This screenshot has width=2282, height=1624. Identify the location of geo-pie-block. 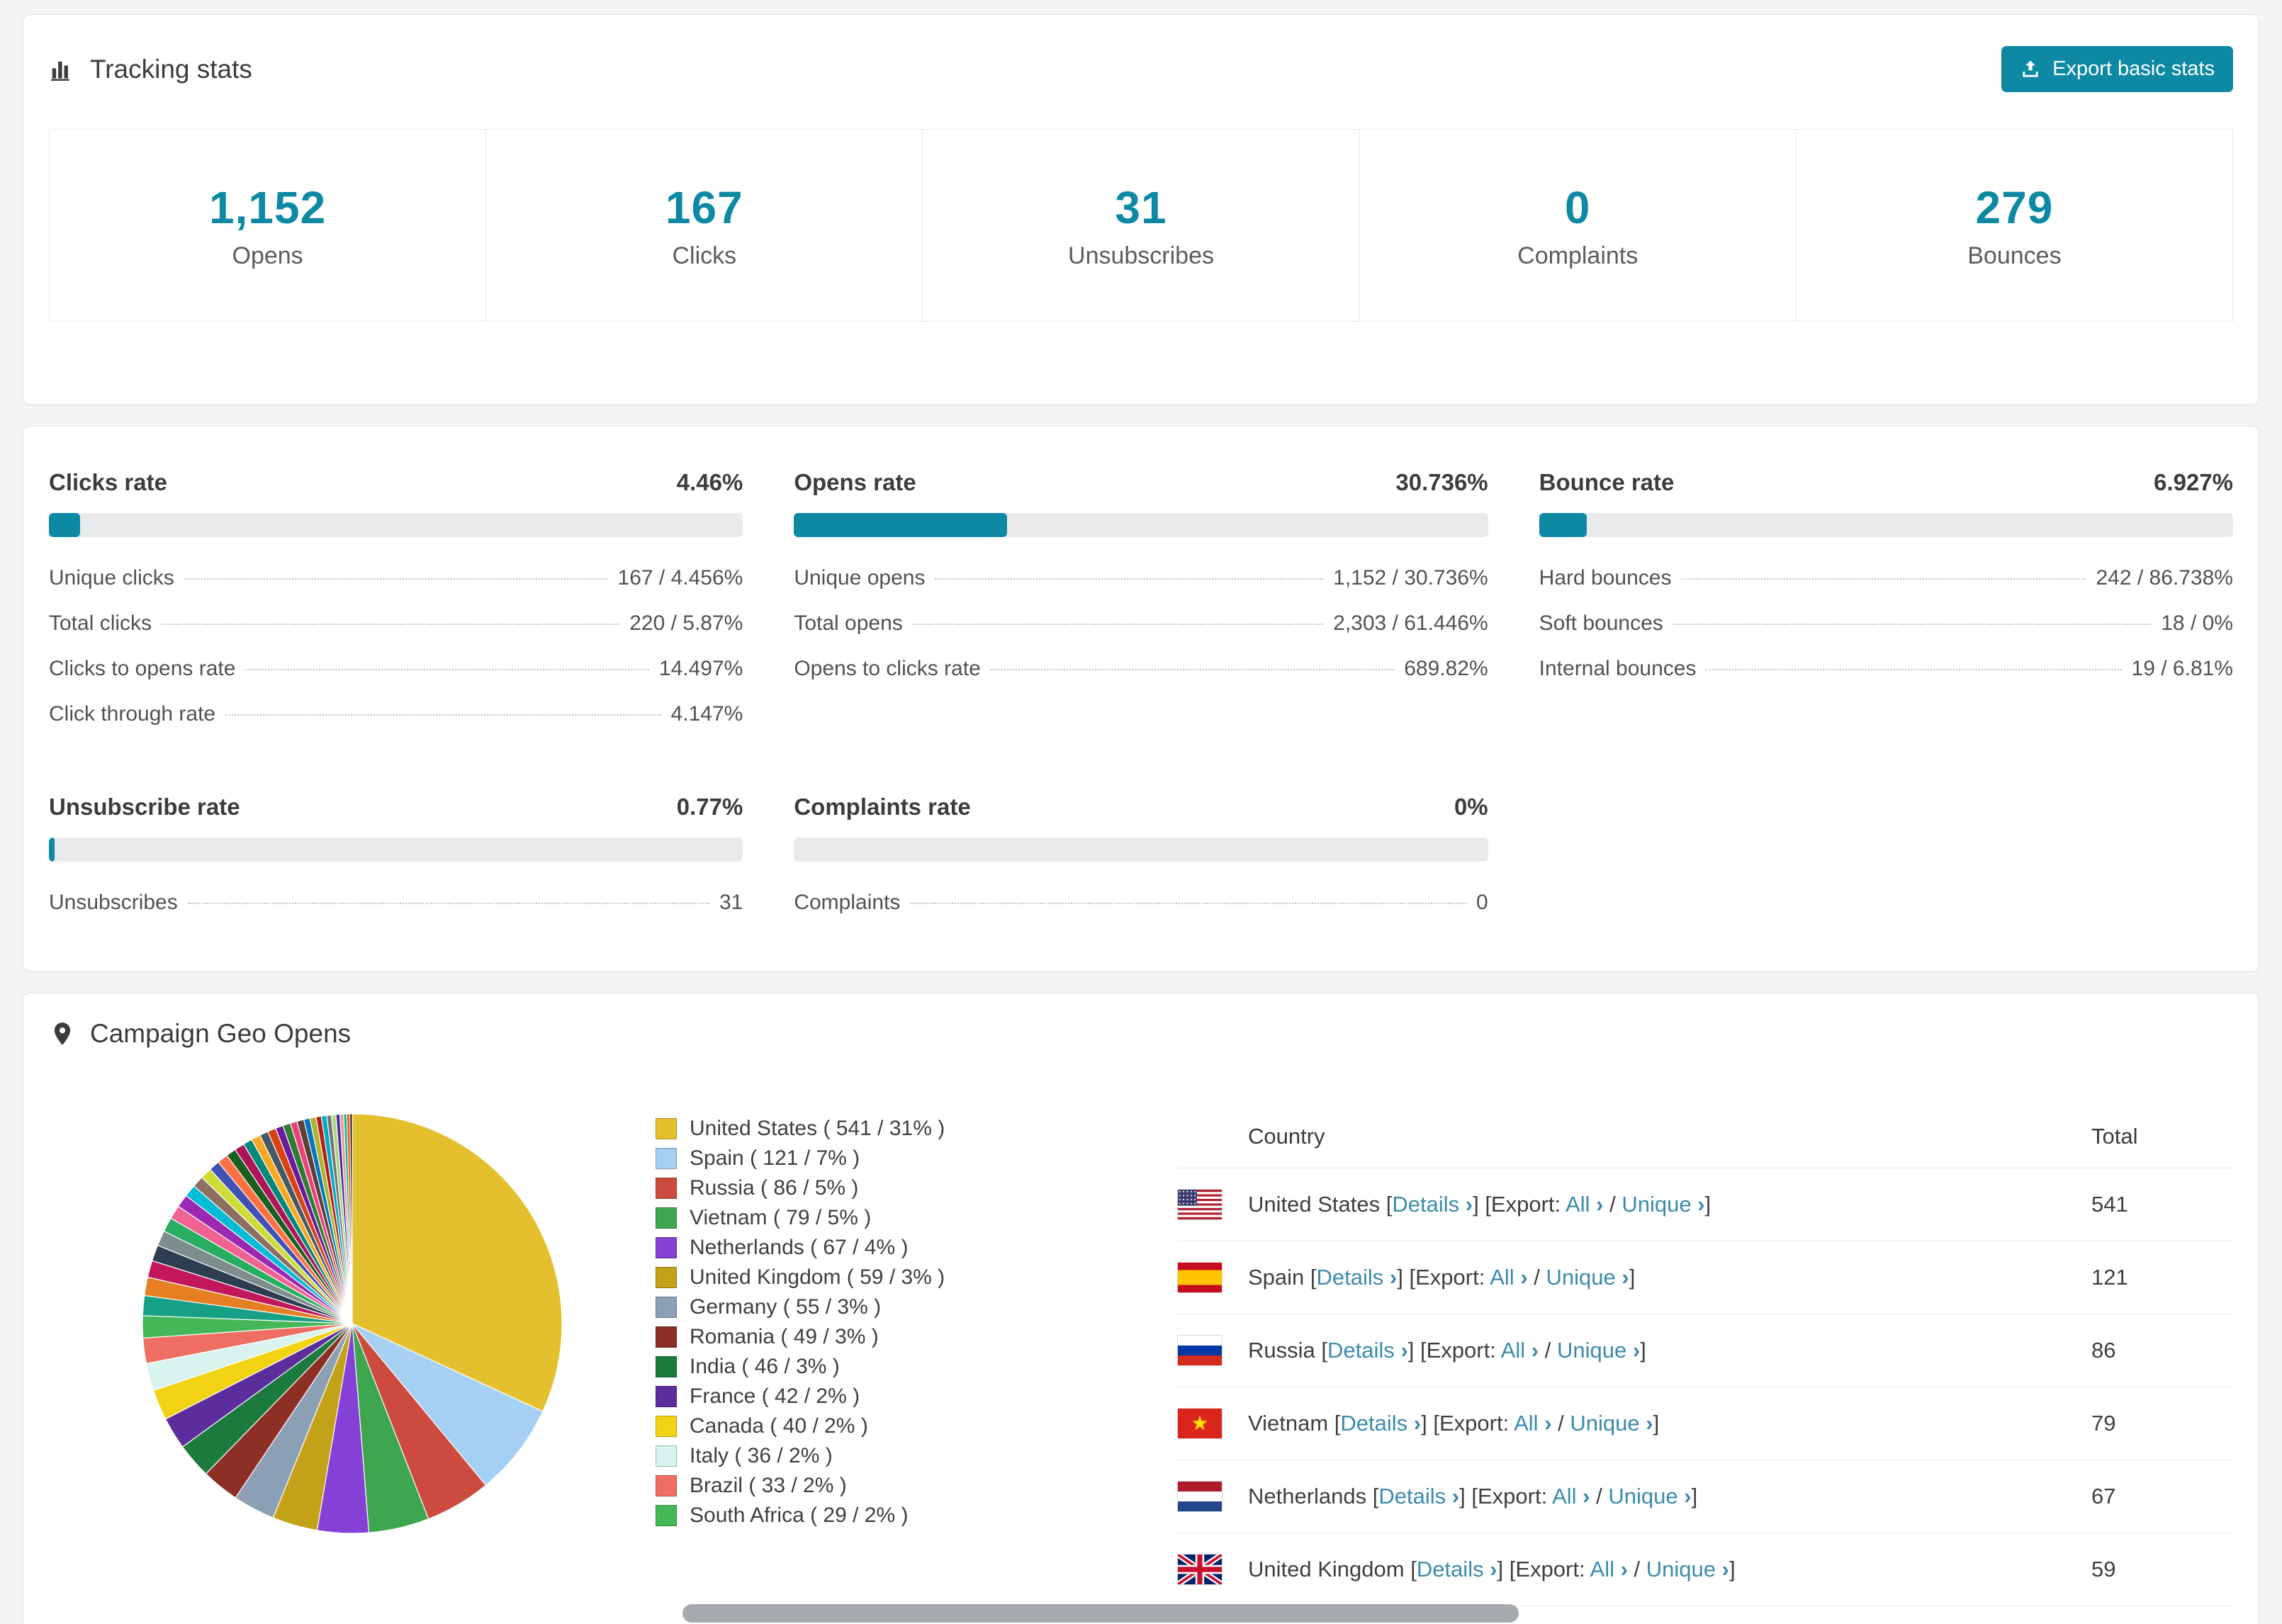
(352, 1323).